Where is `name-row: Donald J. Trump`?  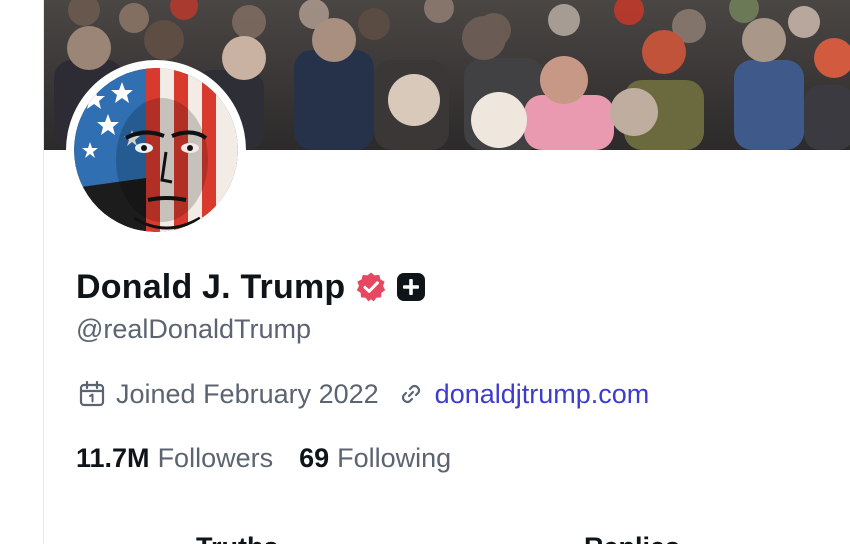
name-row: Donald J. Trump is located at coordinates (251, 287).